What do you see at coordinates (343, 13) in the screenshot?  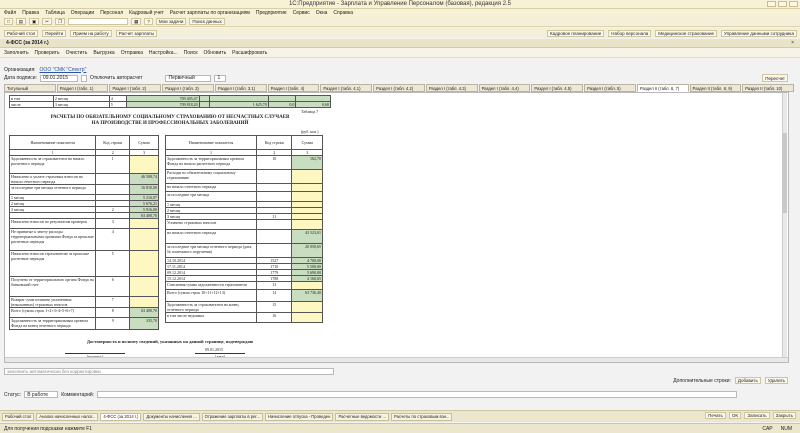 I see `menu-item: Справка` at bounding box center [343, 13].